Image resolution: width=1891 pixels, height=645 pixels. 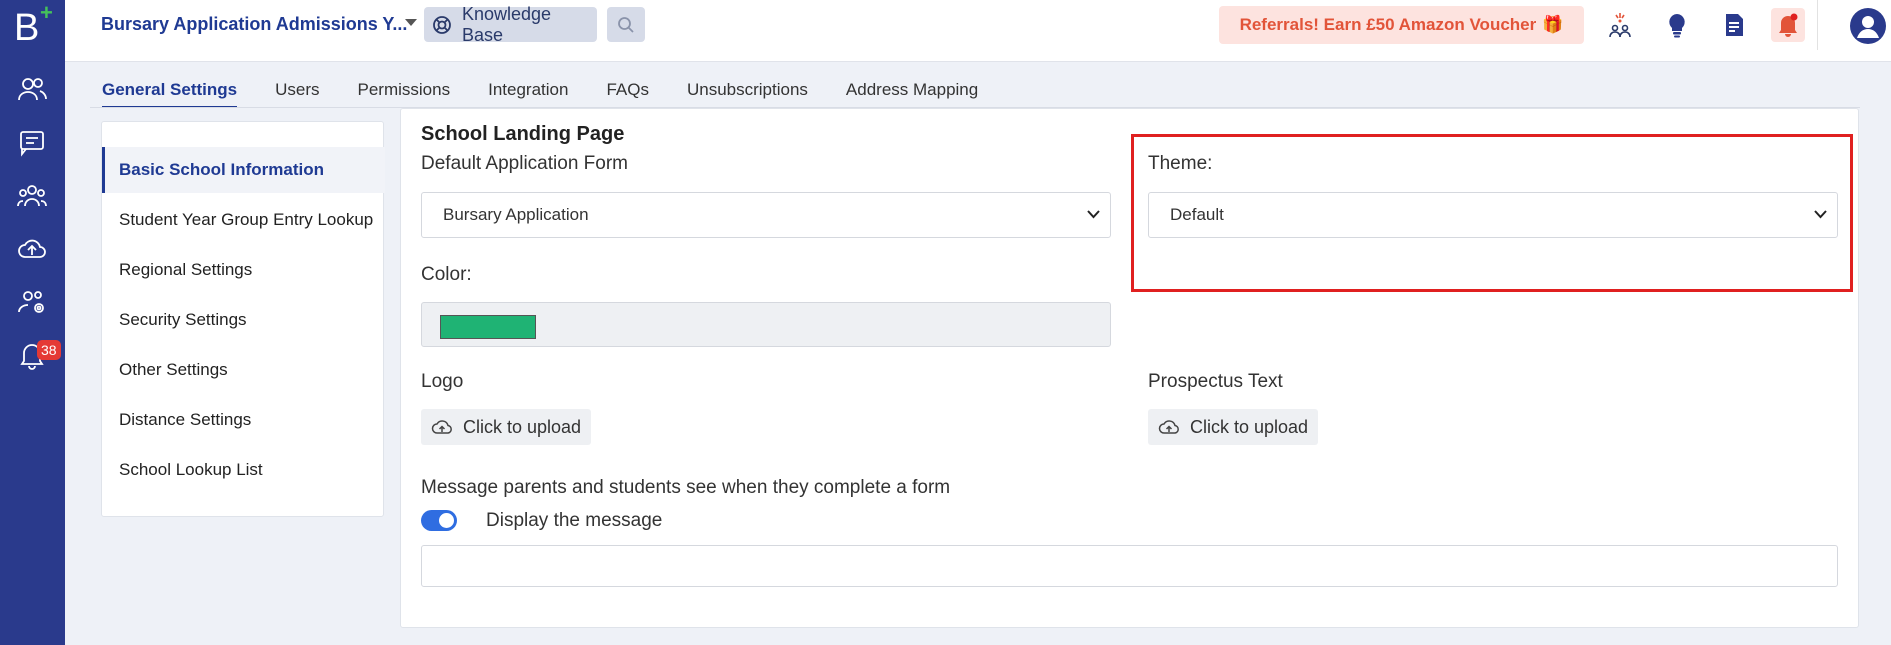 I want to click on referral-banner: Referrals! Earn £50 Amazon Voucher 🎁, so click(x=1401, y=25).